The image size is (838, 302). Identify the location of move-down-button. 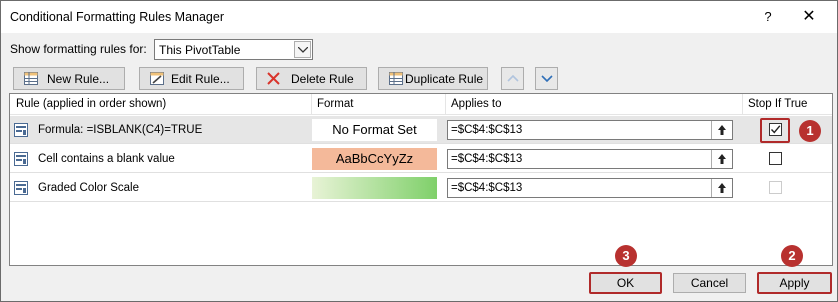
(546, 78).